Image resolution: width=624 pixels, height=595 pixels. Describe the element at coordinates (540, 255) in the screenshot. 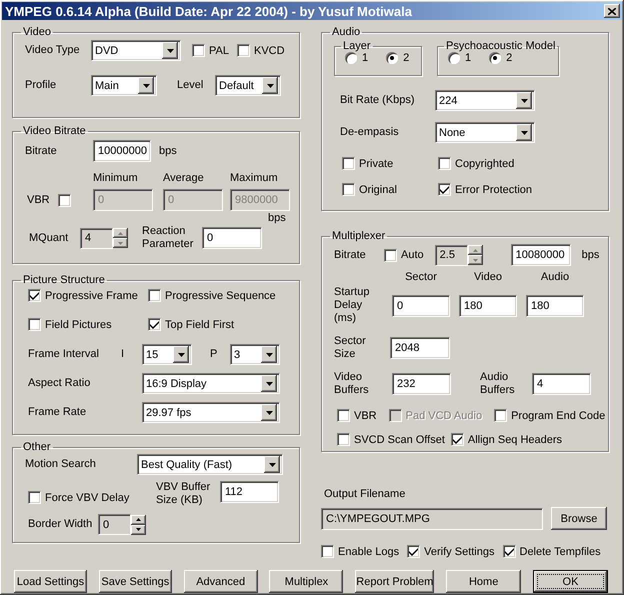

I see `text-field: 10080000` at that location.